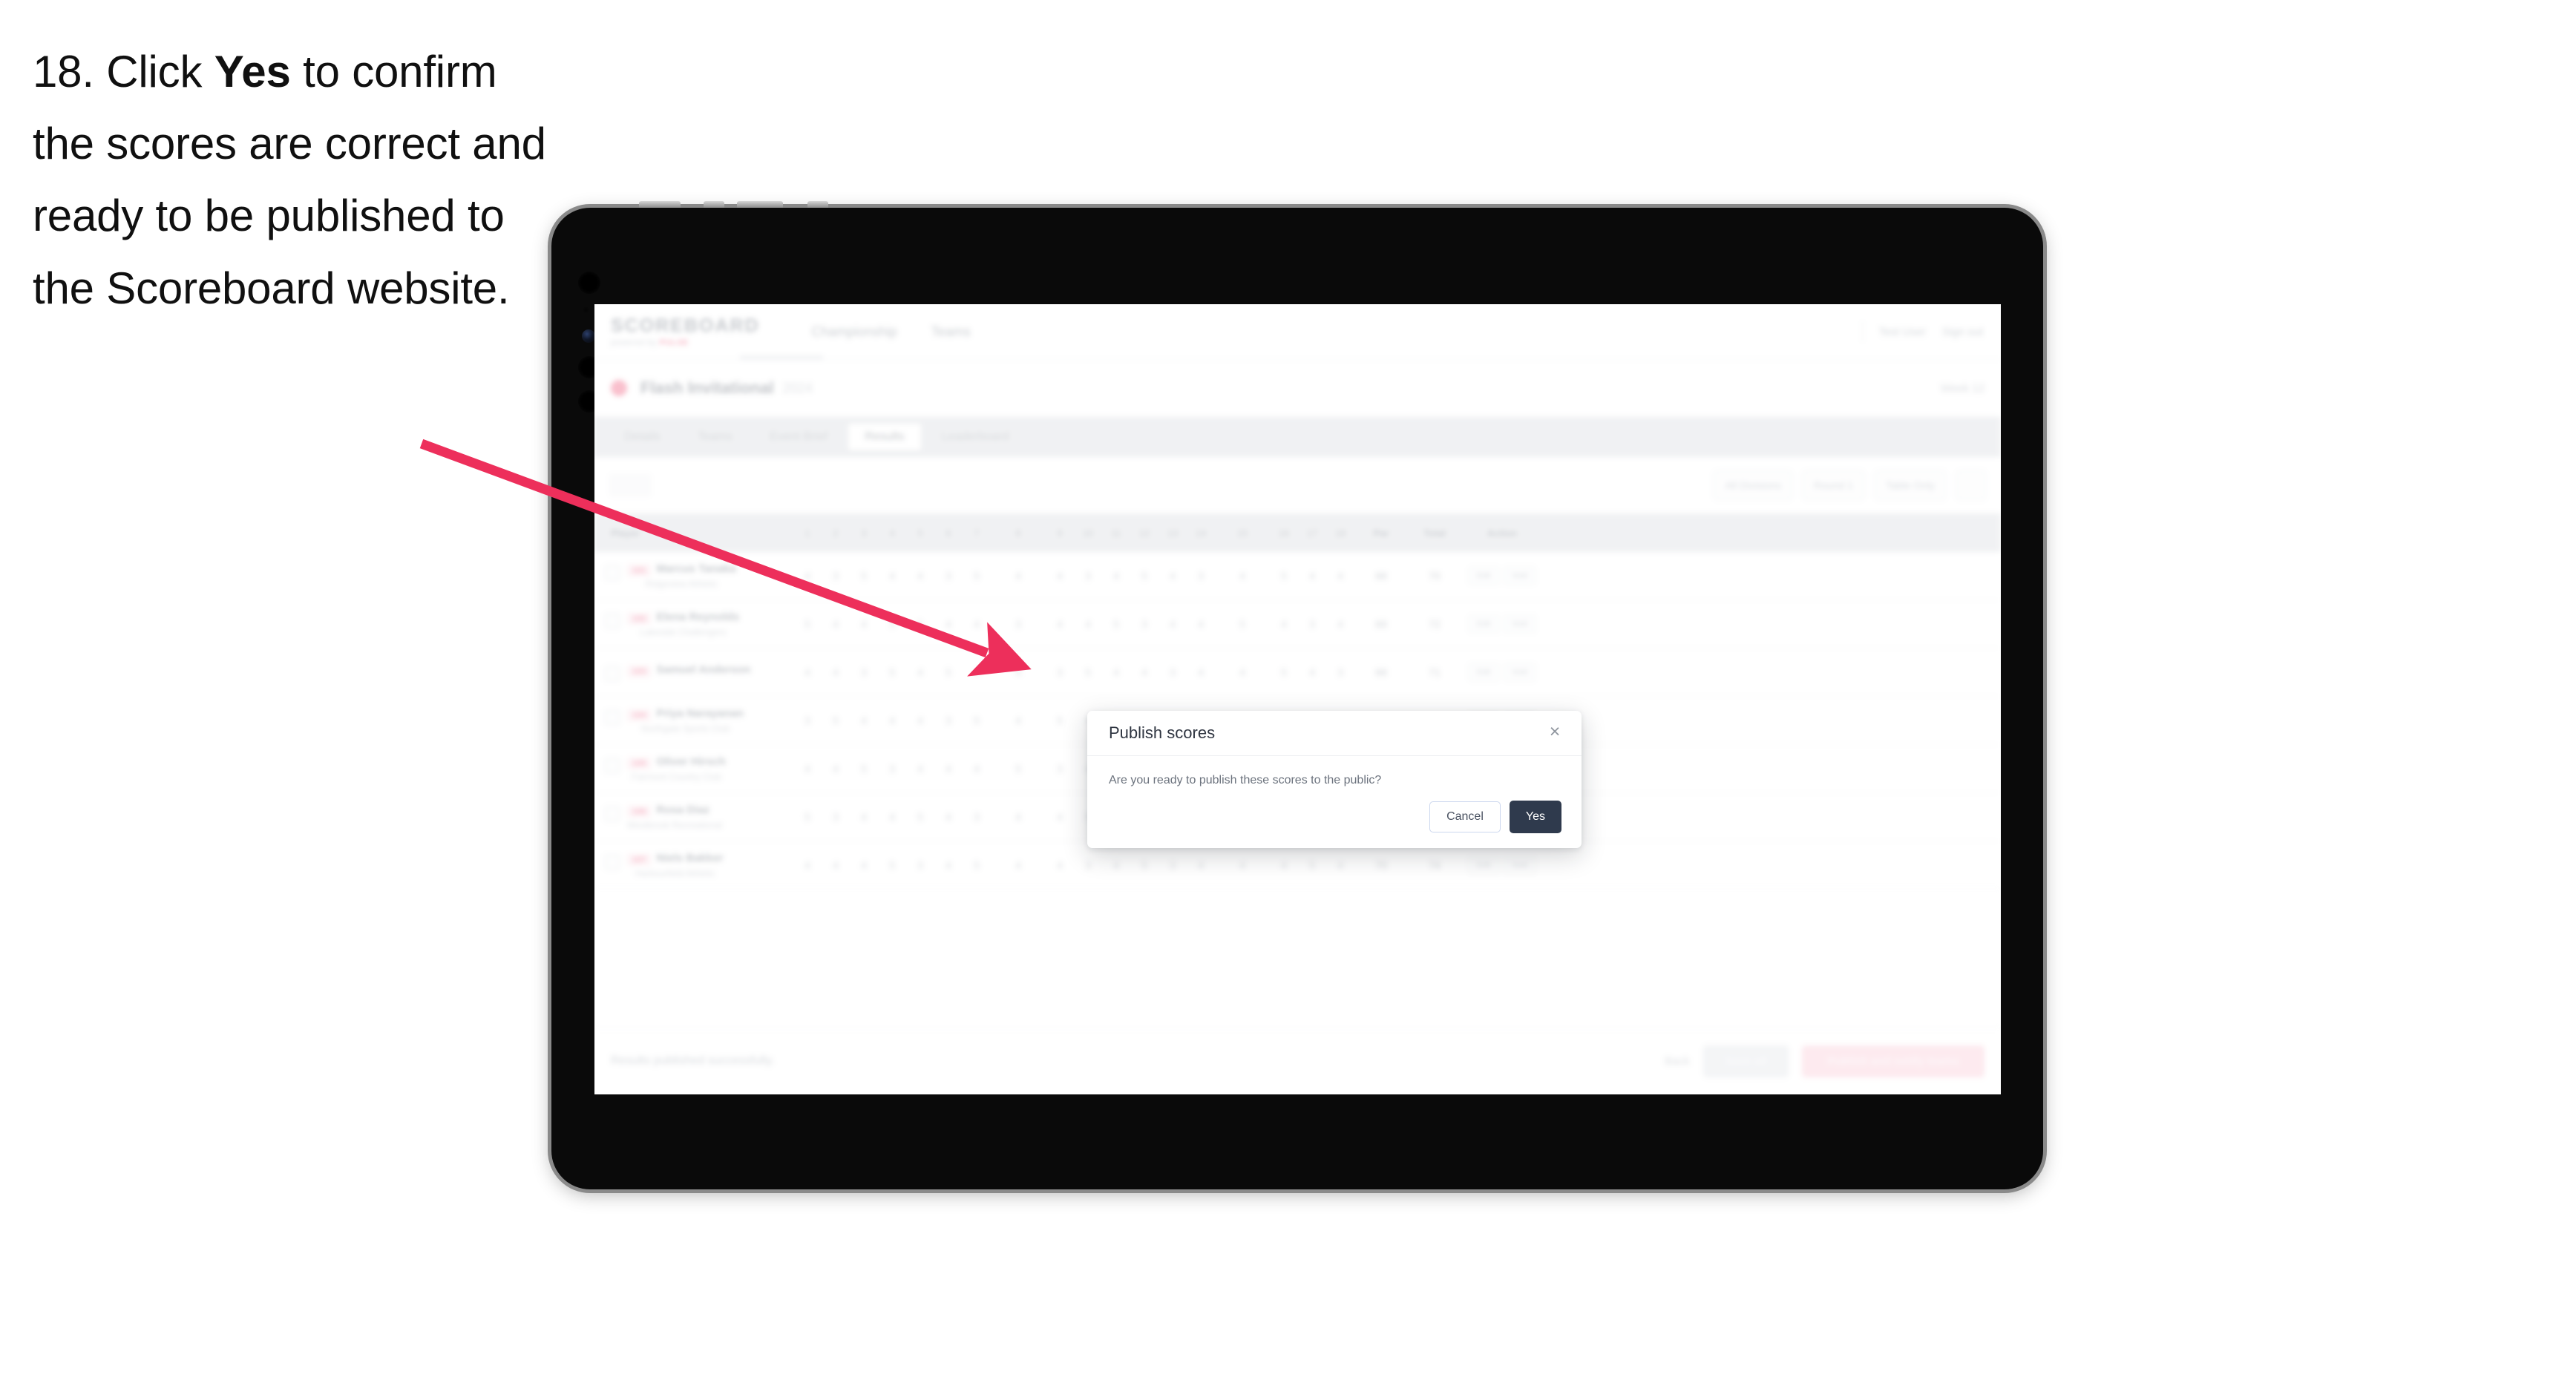  Describe the element at coordinates (798, 437) in the screenshot. I see `tab-event-brief: Event Brief` at that location.